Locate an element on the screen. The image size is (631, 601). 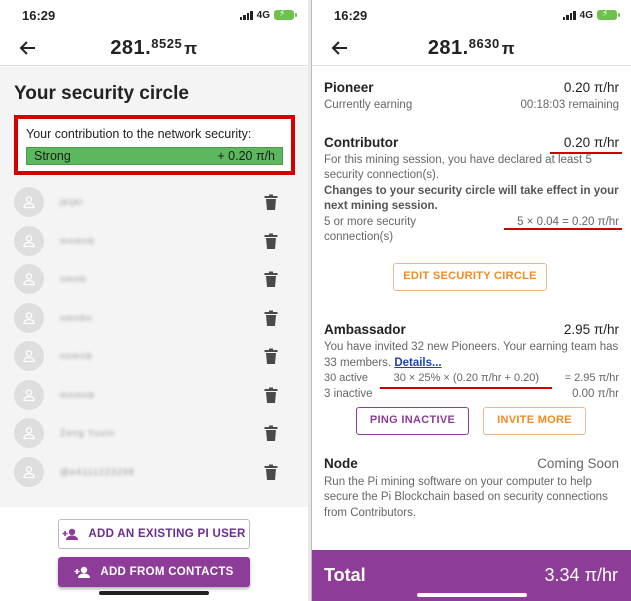
contributor-requirement: 5 or more security connection(s) is located at coordinates (370, 229).